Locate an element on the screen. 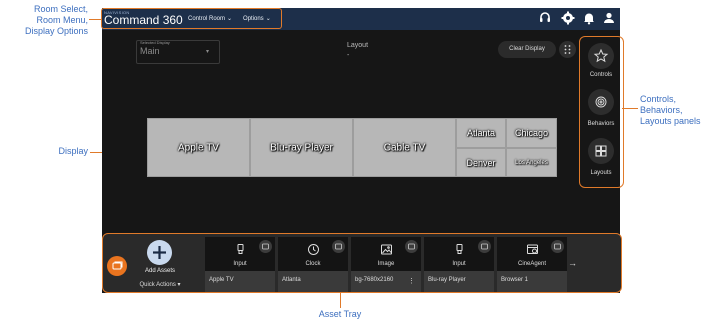 Image resolution: width=712 pixels, height=320 pixels. annotation-room-select: Room Select, Room Menu, Display Options is located at coordinates (56, 20).